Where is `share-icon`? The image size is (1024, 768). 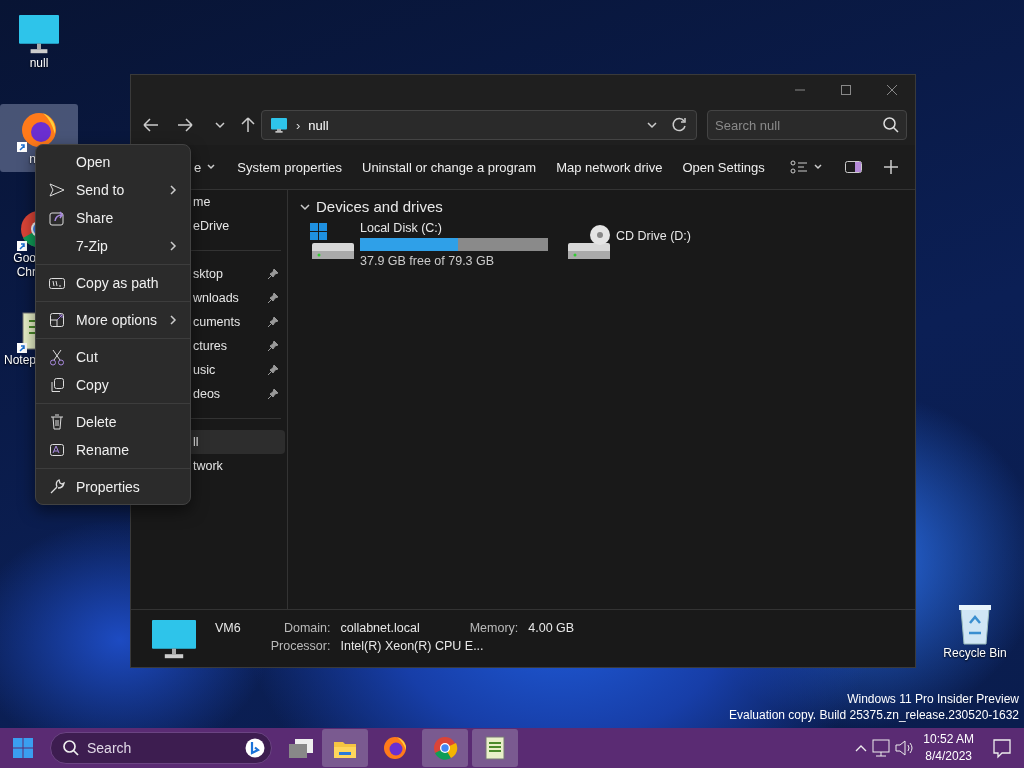 share-icon is located at coordinates (57, 218).